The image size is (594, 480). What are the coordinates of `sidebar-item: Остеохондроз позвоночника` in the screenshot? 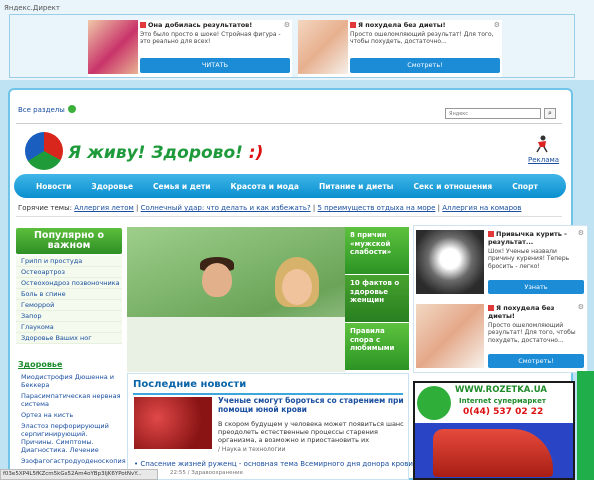 It's located at (69, 283).